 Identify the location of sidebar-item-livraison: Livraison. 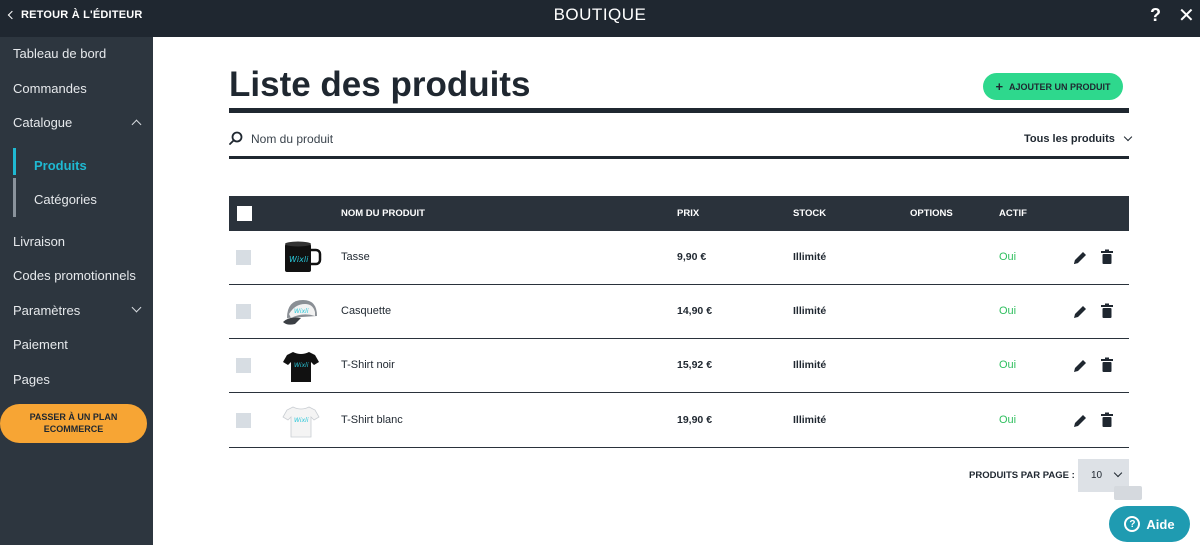
(39, 241).